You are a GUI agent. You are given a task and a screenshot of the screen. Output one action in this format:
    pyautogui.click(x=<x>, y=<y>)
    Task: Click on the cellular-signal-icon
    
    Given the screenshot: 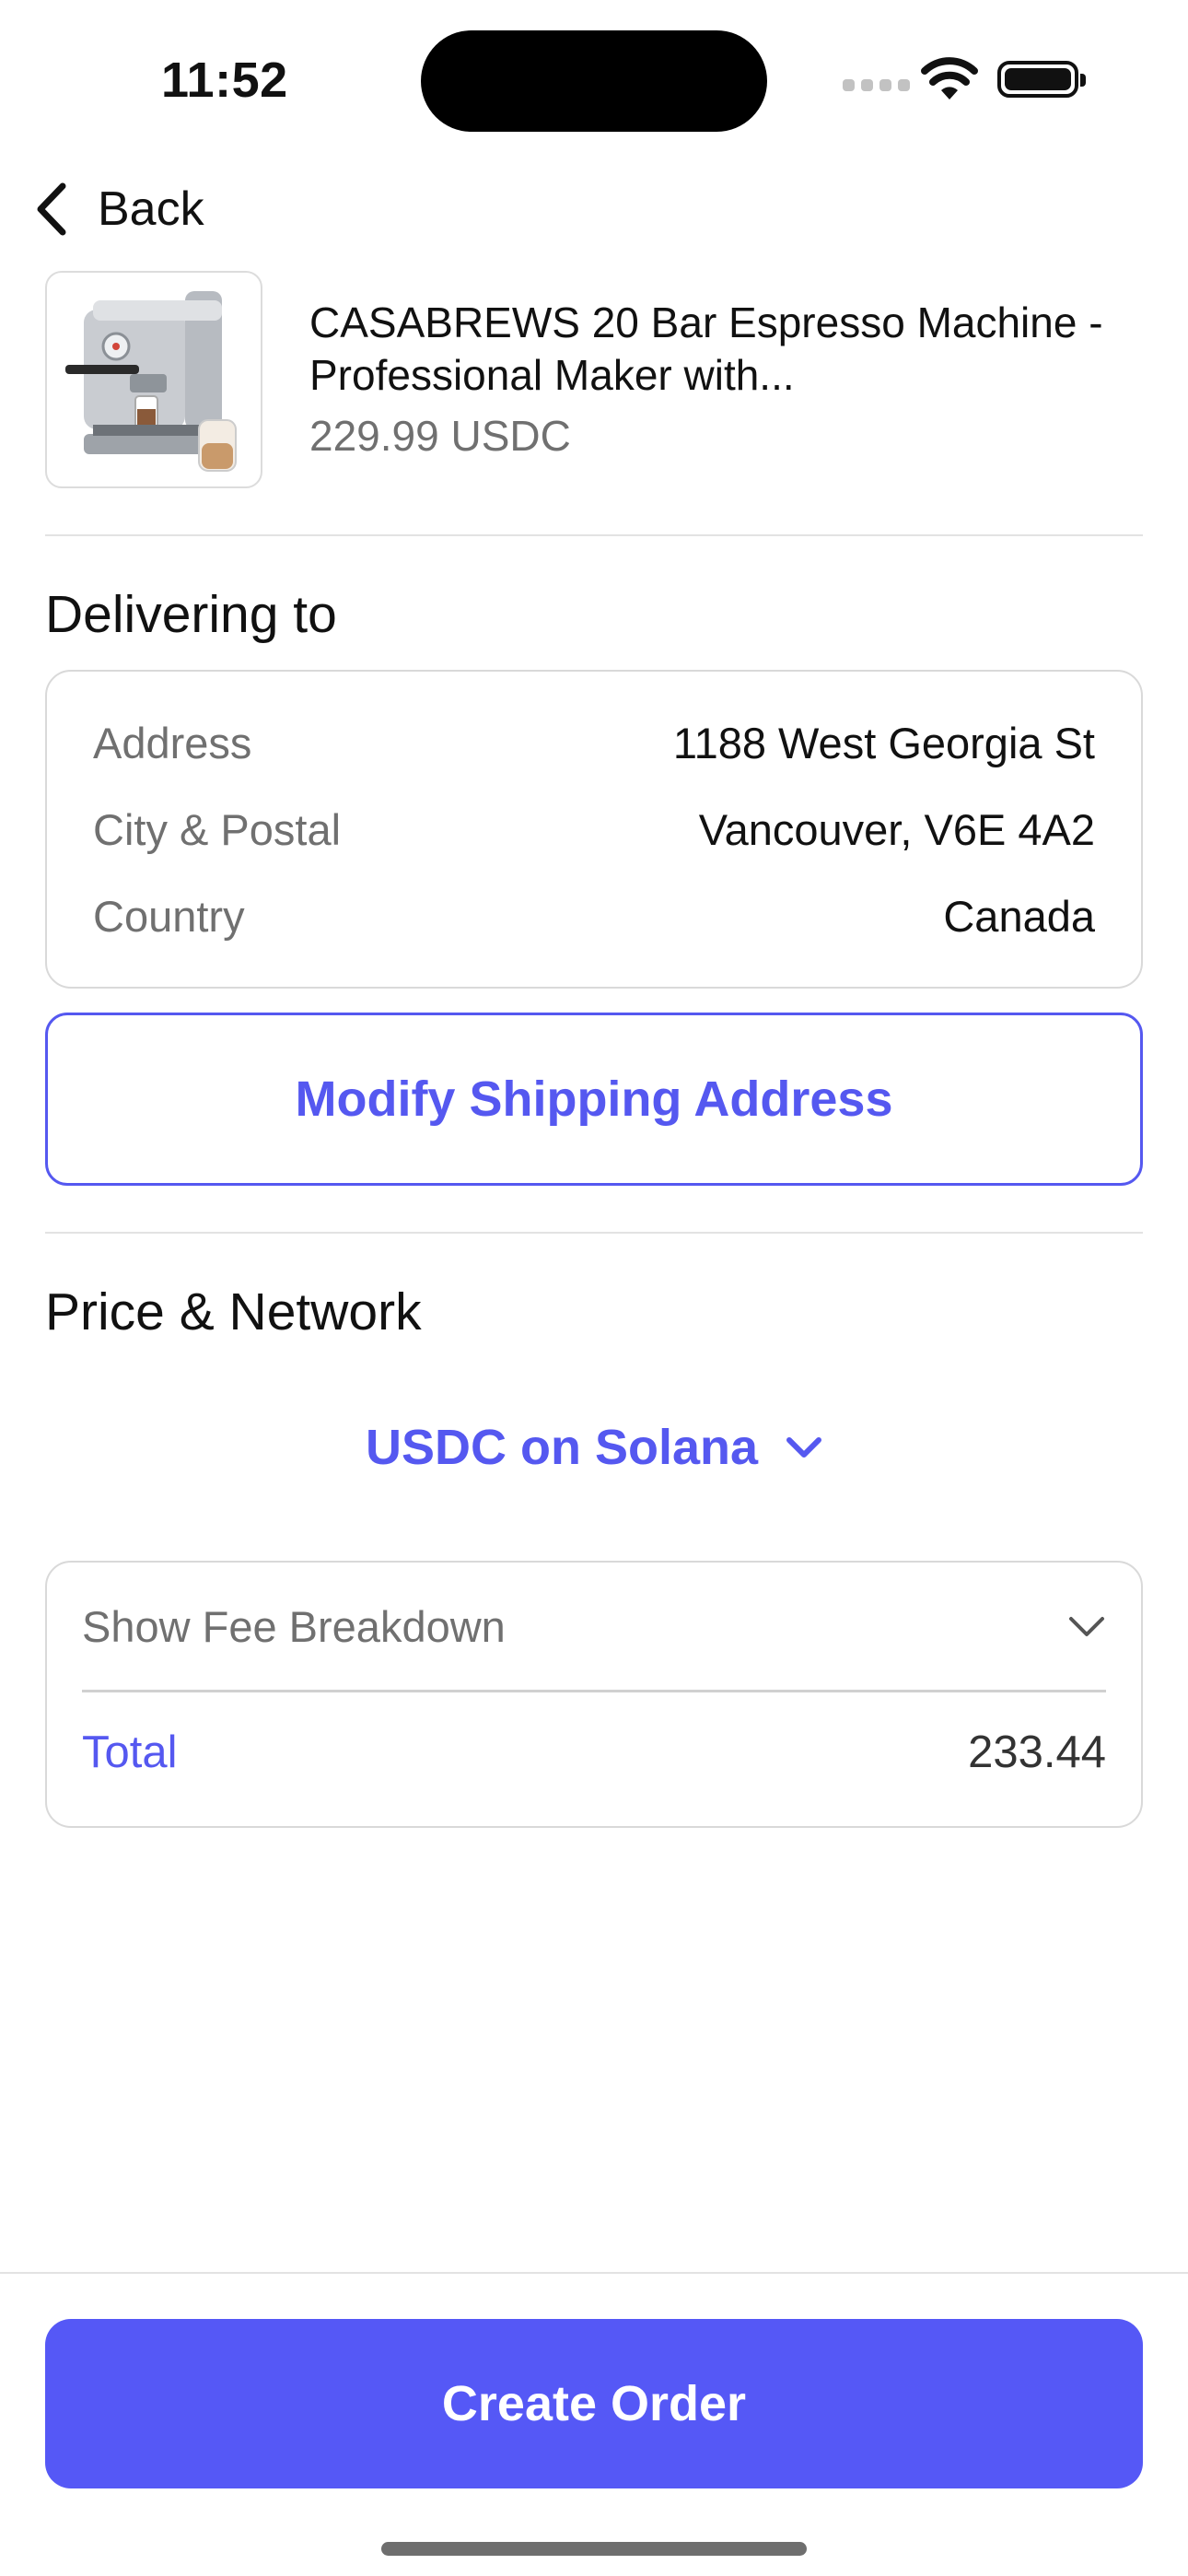 What is the action you would take?
    pyautogui.click(x=876, y=85)
    